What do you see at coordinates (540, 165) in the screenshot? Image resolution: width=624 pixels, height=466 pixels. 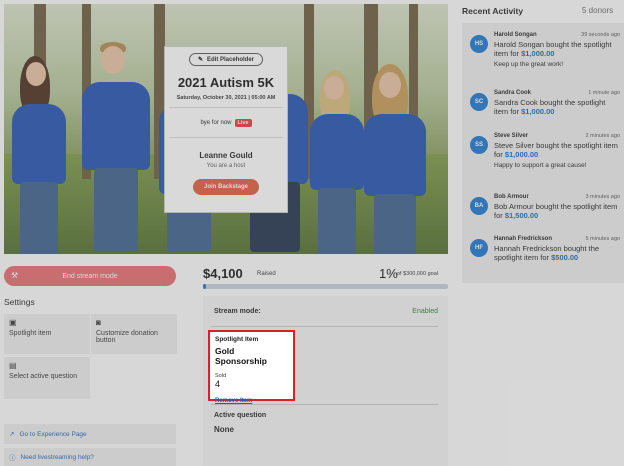 I see `donor-comment: Happy to support a great cause!` at bounding box center [540, 165].